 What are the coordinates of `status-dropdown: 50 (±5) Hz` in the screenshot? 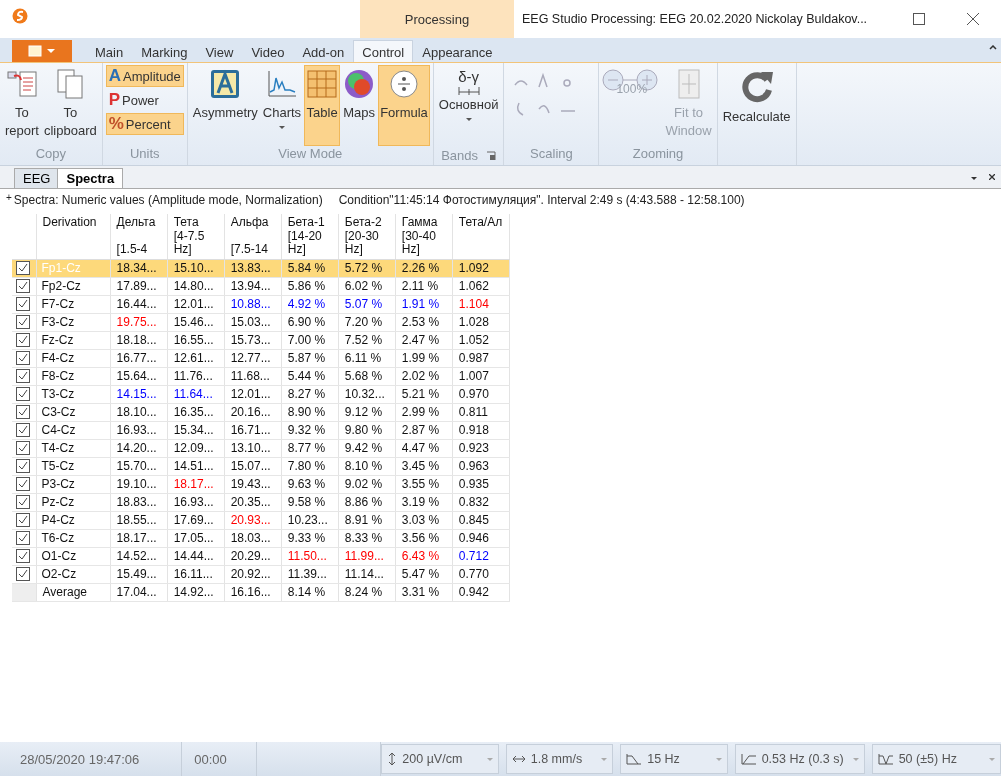 It's located at (936, 759).